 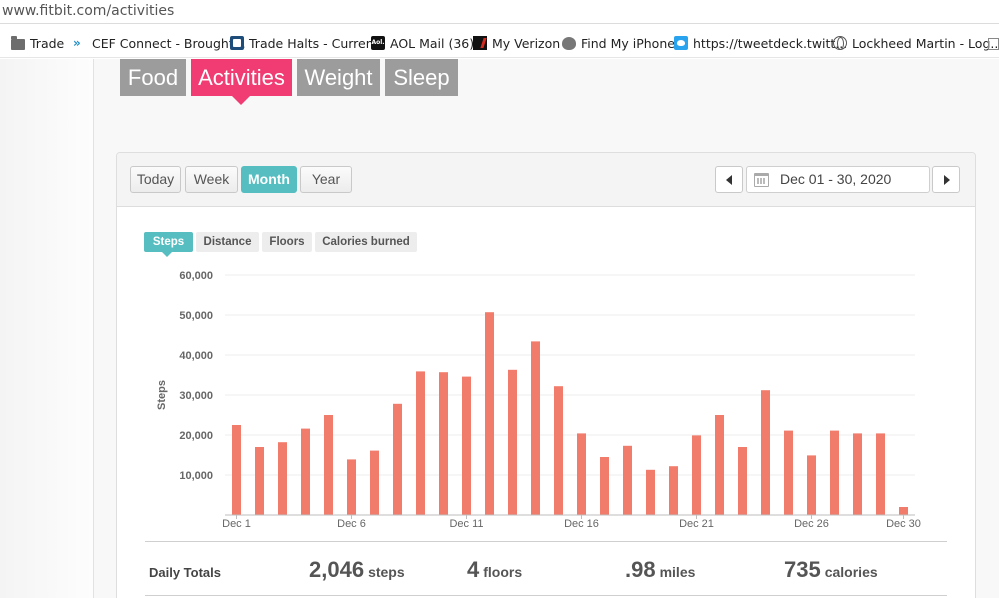 I want to click on total-calories: 735 calories, so click(x=831, y=570).